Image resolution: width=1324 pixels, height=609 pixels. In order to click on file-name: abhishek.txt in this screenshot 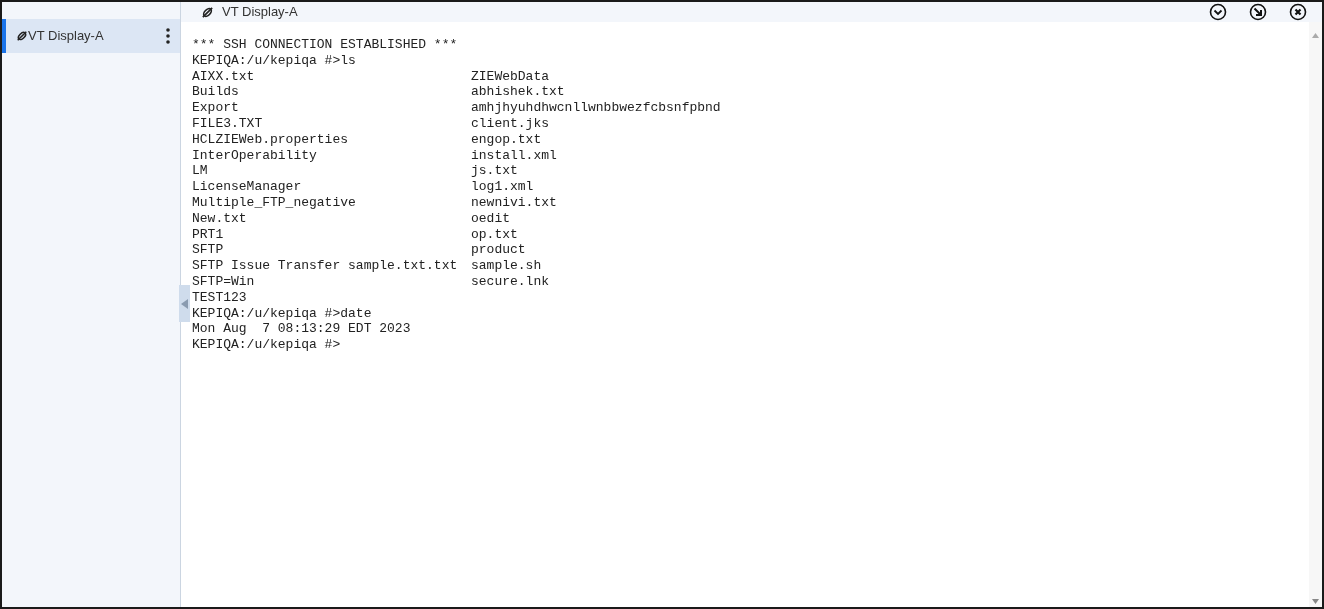, I will do `click(518, 92)`.